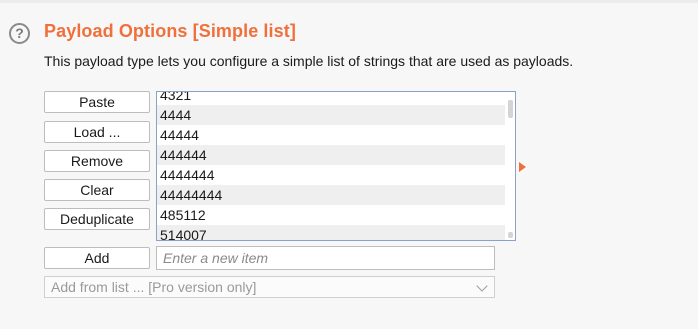 The height and width of the screenshot is (329, 698). I want to click on scrollbar-thumb-end, so click(510, 235).